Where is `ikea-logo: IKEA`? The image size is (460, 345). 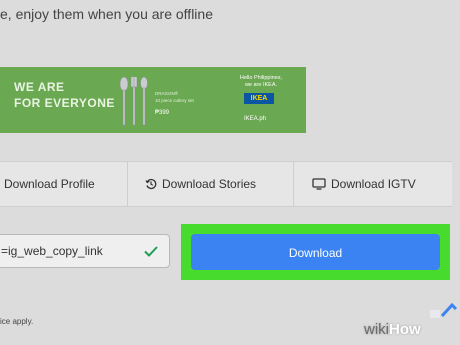 ikea-logo: IKEA is located at coordinates (259, 98).